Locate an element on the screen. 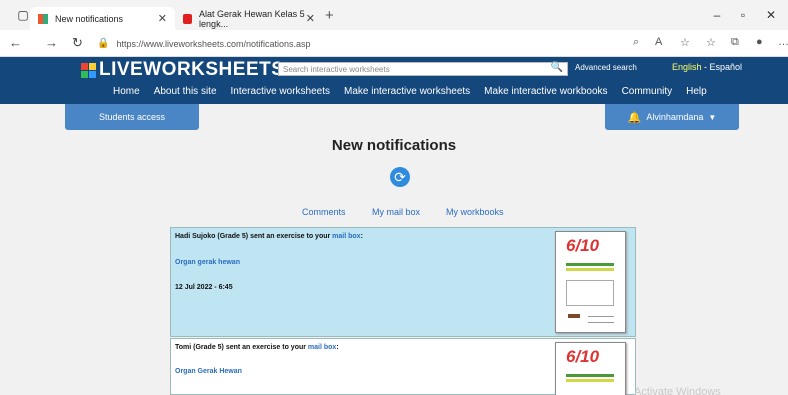 The width and height of the screenshot is (788, 395). workbooks-link: My workbooks is located at coordinates (475, 212).